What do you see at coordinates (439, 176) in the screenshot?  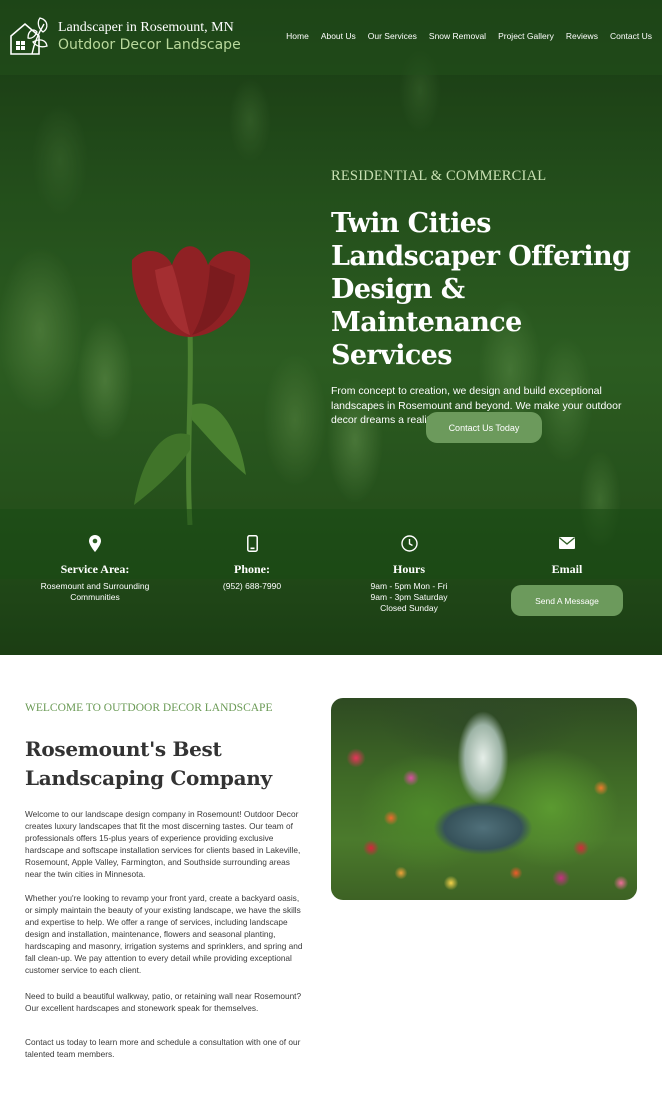 I see `hero-eyebrow: RESIDENTIAL & COMMERCIAL` at bounding box center [439, 176].